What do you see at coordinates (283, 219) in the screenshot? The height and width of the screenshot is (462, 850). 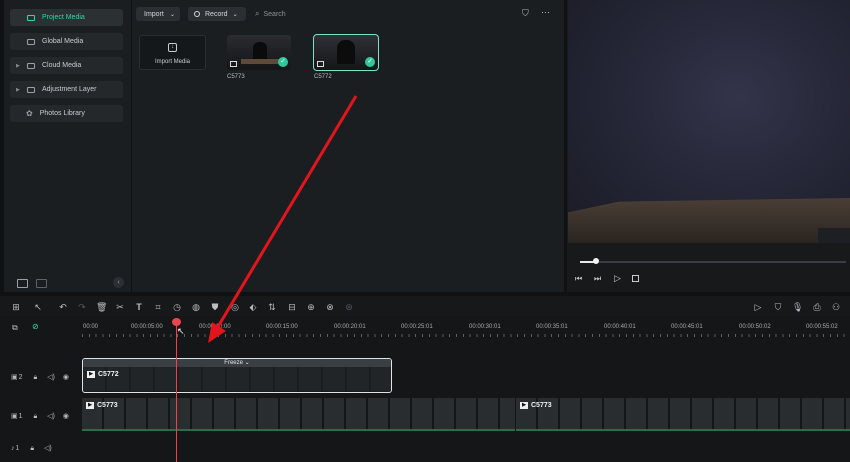 I see `annotation-arrow` at bounding box center [283, 219].